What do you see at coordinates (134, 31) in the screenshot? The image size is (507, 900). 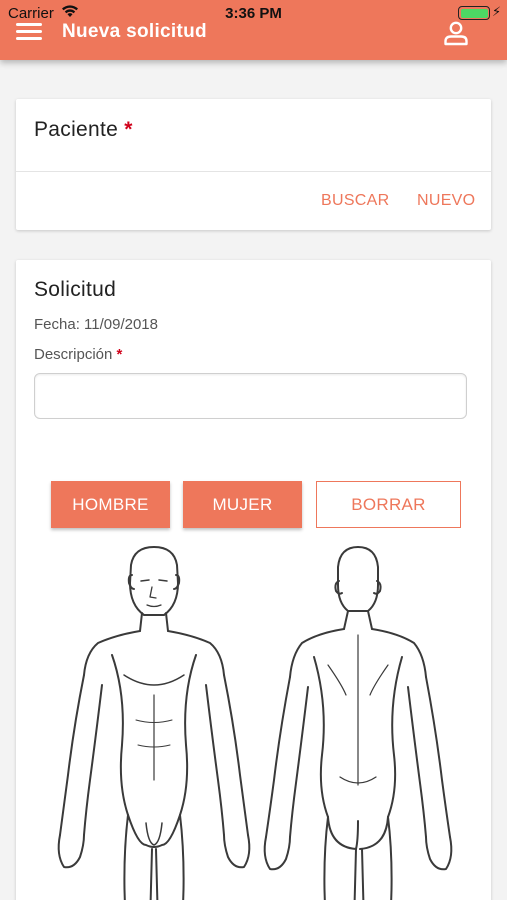 I see `page-title: Nueva solicitud` at bounding box center [134, 31].